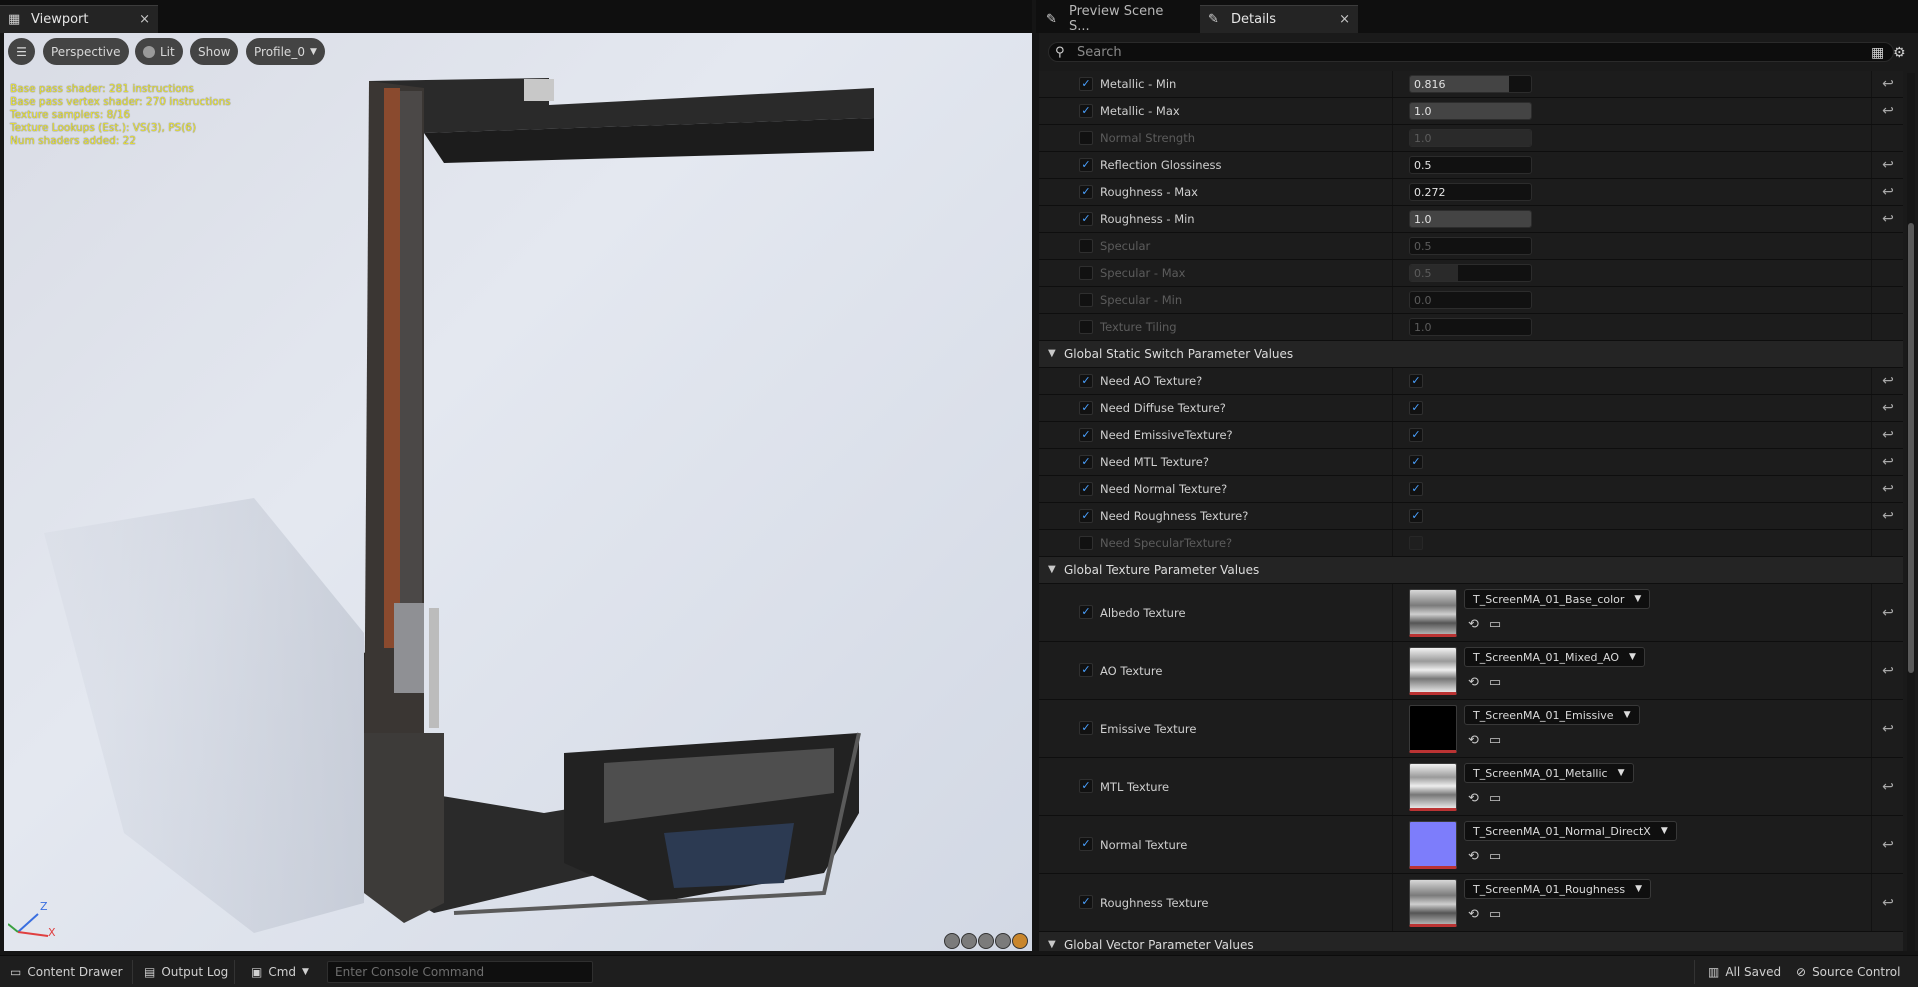 This screenshot has width=1918, height=987. I want to click on asset-picker-dropdown: T_ScreenMA_01_Normal_DirectX ▼, so click(1570, 831).